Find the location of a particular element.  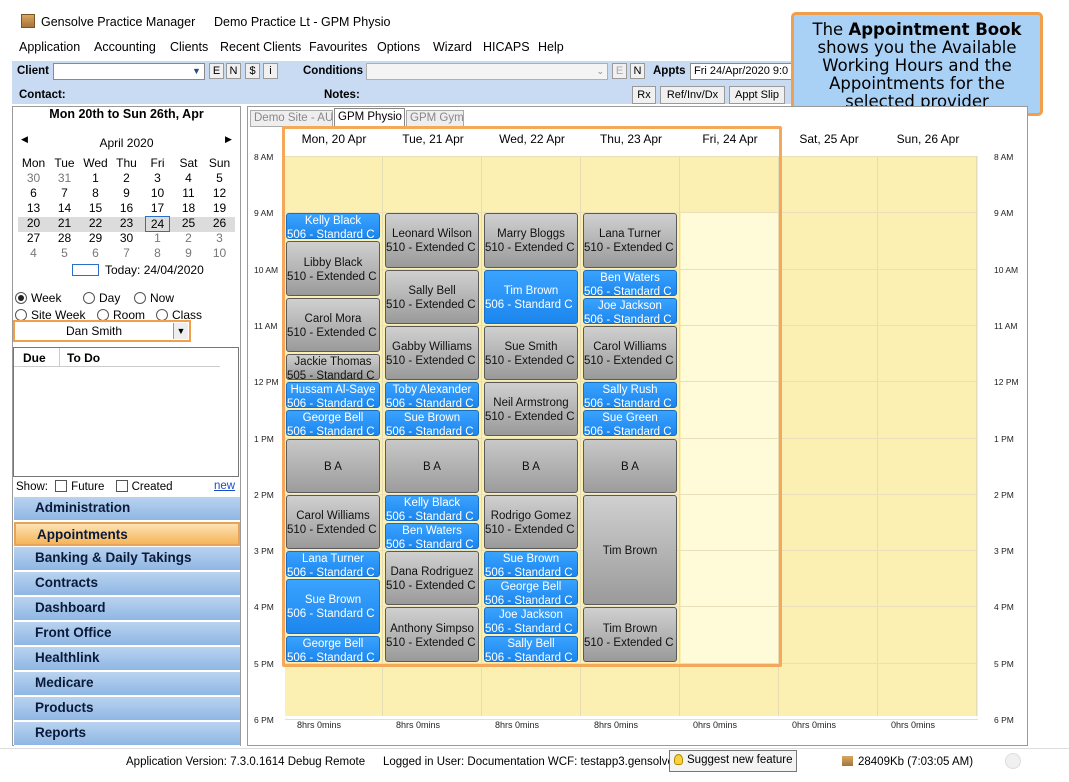

nav-front-office: Front Office is located at coordinates (127, 634).